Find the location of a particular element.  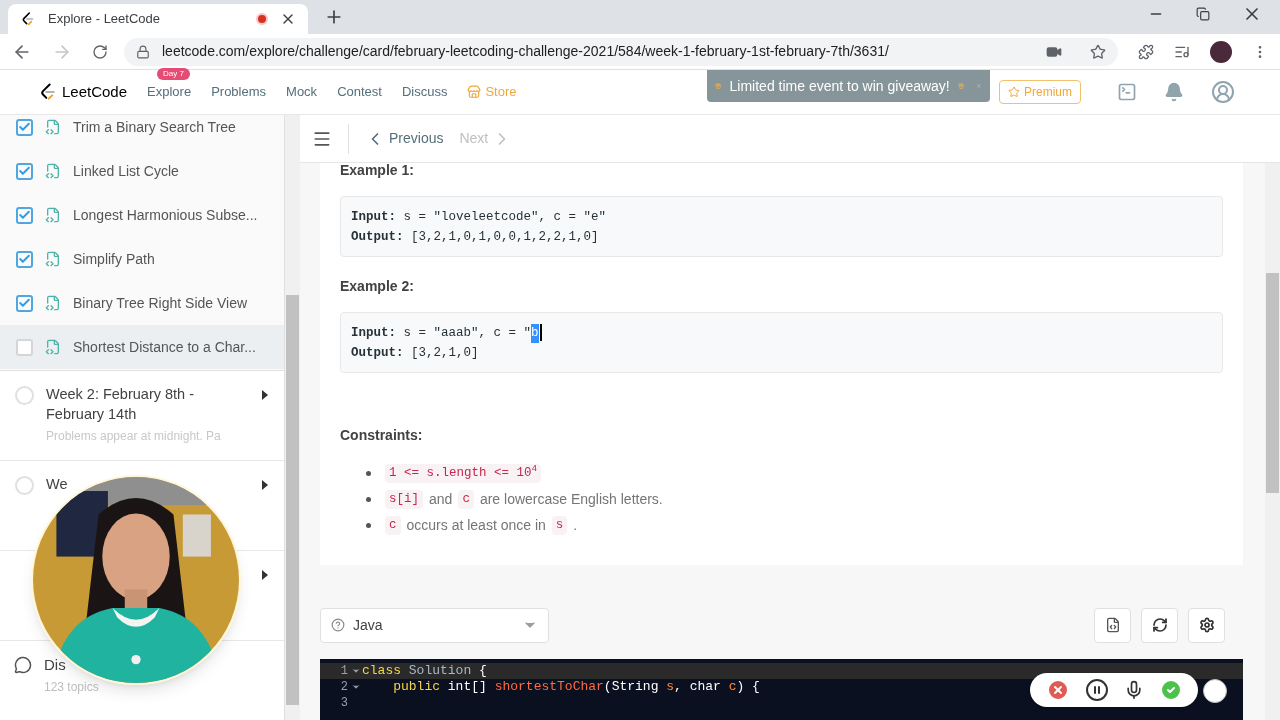

example-line: Output: [3,2,1,0] is located at coordinates (415, 353).